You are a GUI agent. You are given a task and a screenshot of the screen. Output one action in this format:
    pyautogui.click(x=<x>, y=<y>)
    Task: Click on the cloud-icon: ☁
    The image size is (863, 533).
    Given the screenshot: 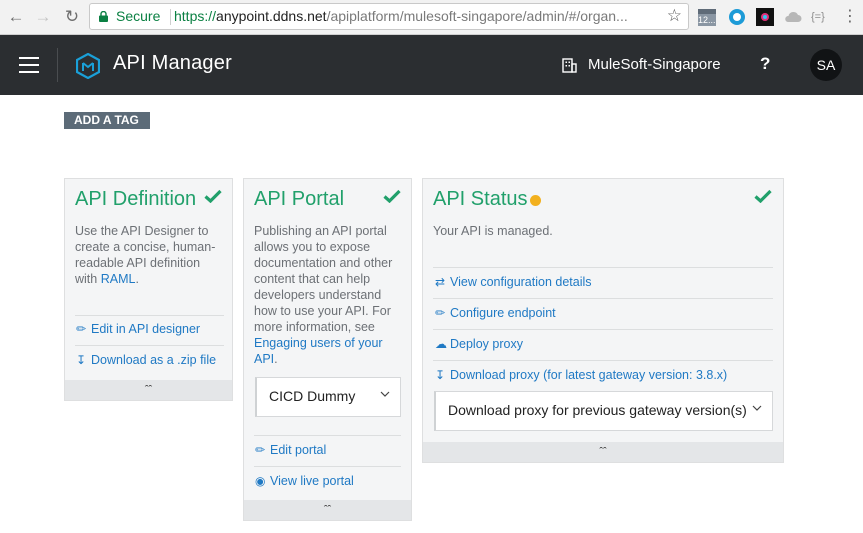 What is the action you would take?
    pyautogui.click(x=441, y=344)
    